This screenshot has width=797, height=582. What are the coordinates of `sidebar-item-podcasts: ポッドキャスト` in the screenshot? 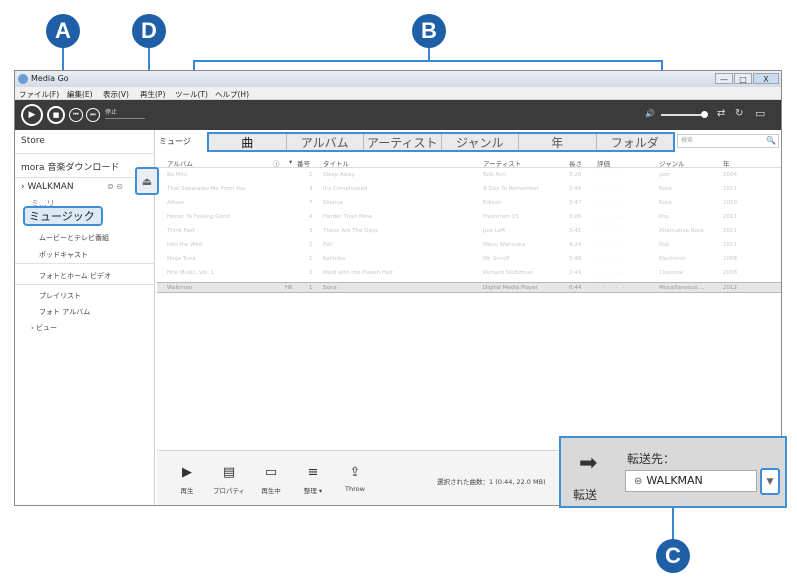 It's located at (85, 257).